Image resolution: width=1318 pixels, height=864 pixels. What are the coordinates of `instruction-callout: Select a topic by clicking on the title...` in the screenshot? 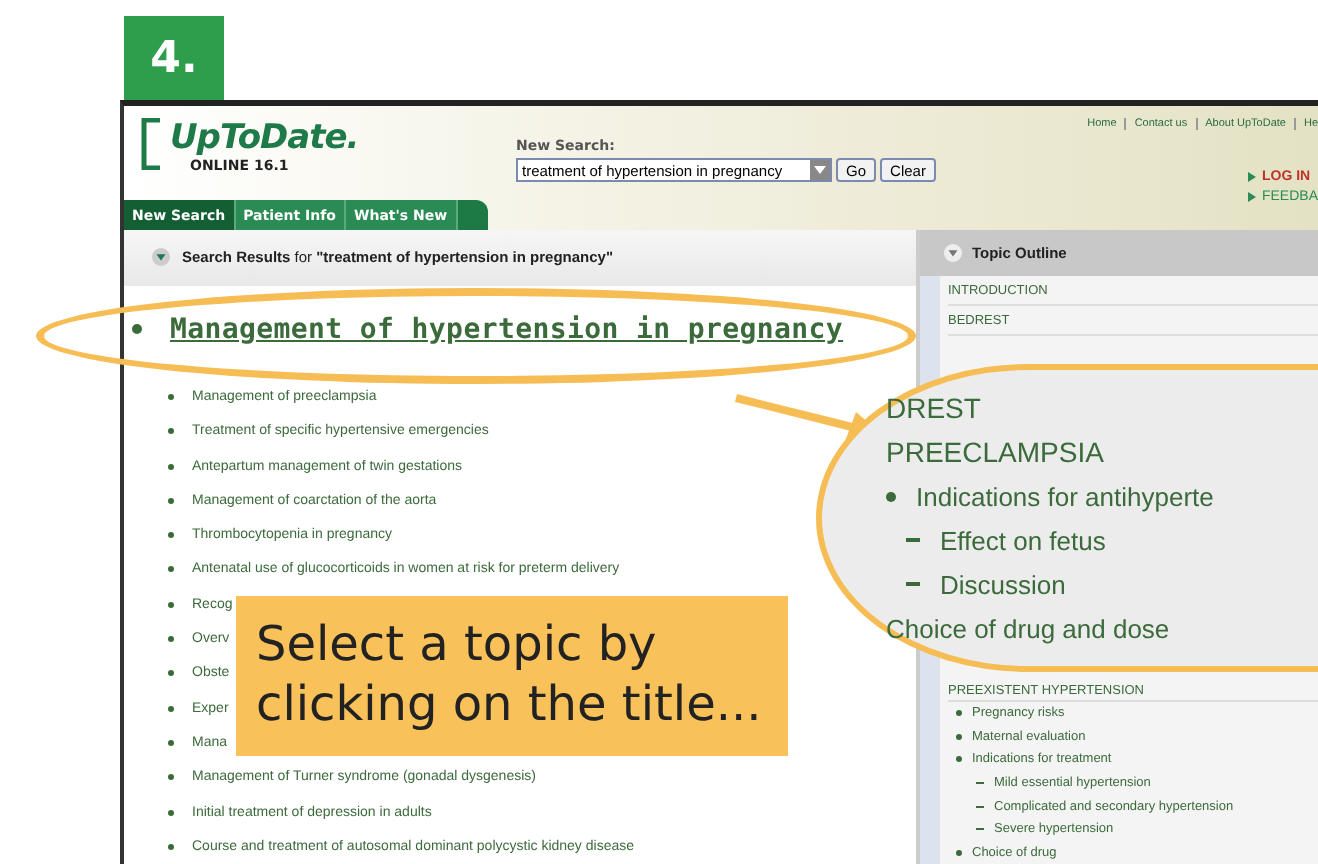 It's located at (512, 676).